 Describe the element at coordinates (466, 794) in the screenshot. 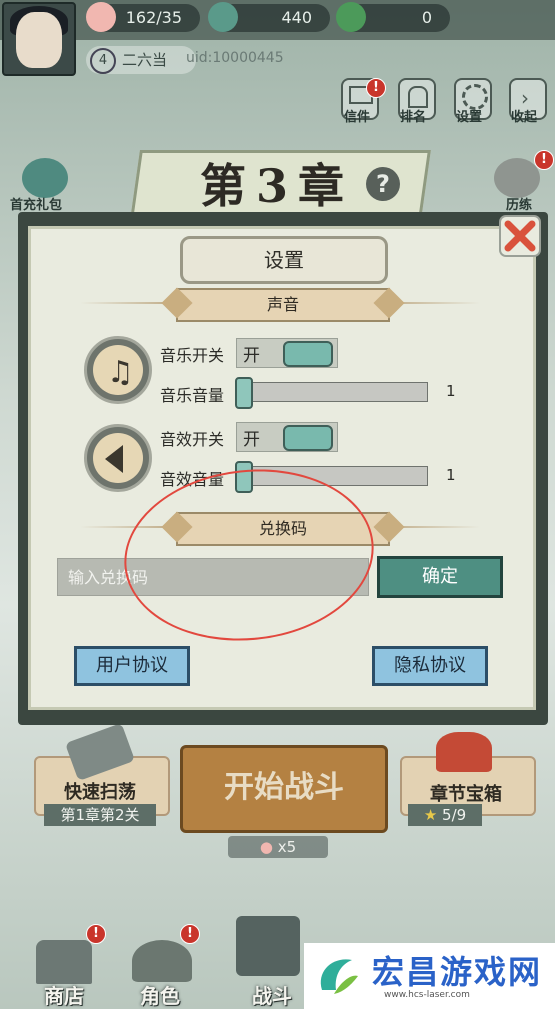

I see `chapter-chest-label: 章节宝箱` at that location.